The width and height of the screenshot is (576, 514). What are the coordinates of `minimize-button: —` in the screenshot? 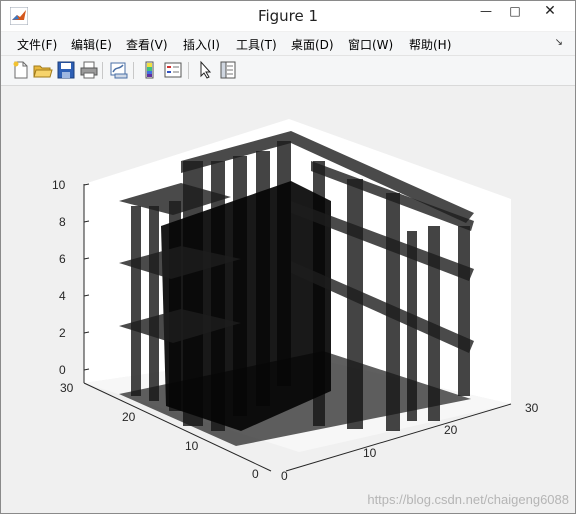 It's located at (486, 12).